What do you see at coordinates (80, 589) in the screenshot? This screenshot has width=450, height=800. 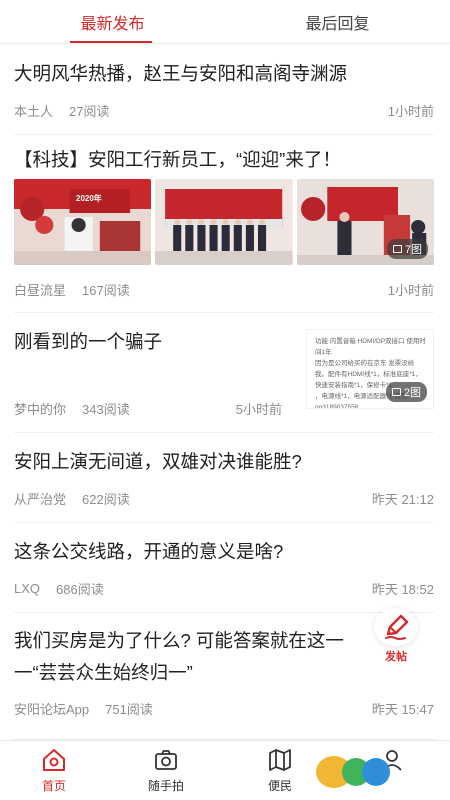 I see `post-read-count: 686阅读` at bounding box center [80, 589].